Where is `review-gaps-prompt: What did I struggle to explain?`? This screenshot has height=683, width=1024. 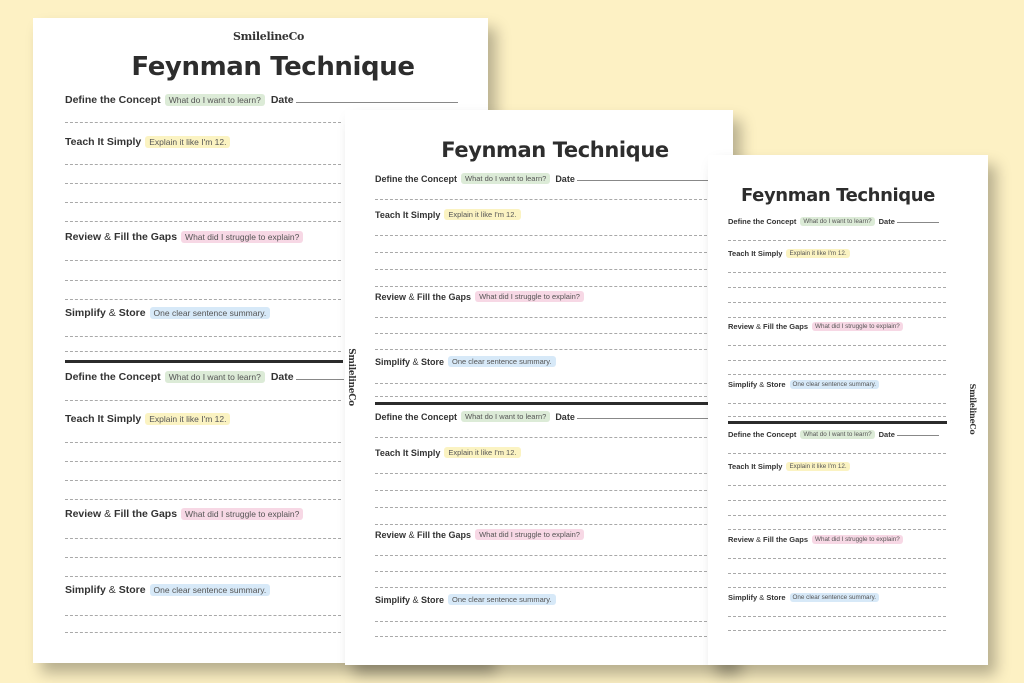 review-gaps-prompt: What did I struggle to explain? is located at coordinates (242, 514).